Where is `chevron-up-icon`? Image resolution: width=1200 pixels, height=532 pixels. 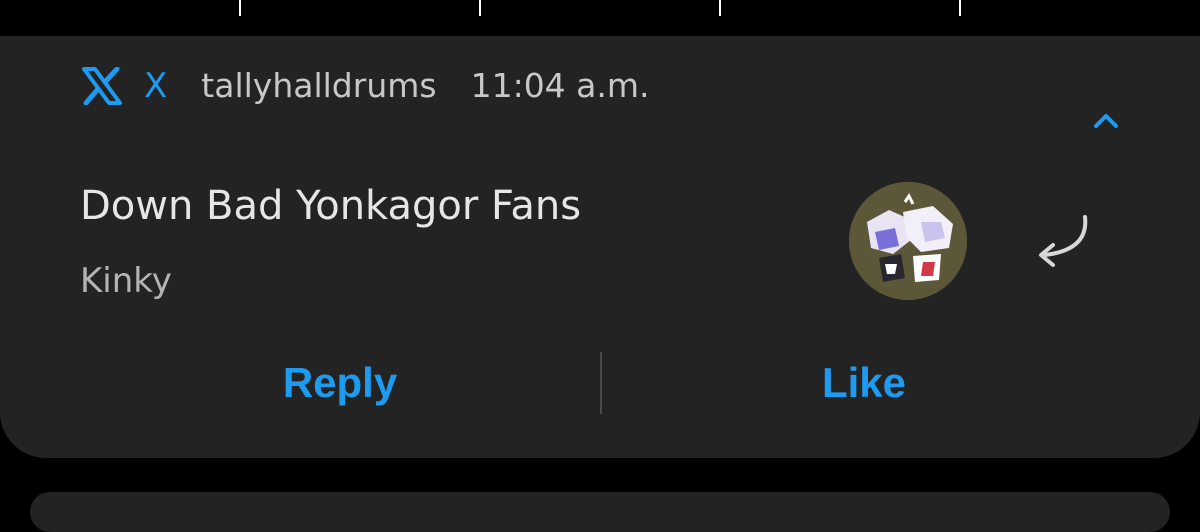
chevron-up-icon is located at coordinates (1106, 121).